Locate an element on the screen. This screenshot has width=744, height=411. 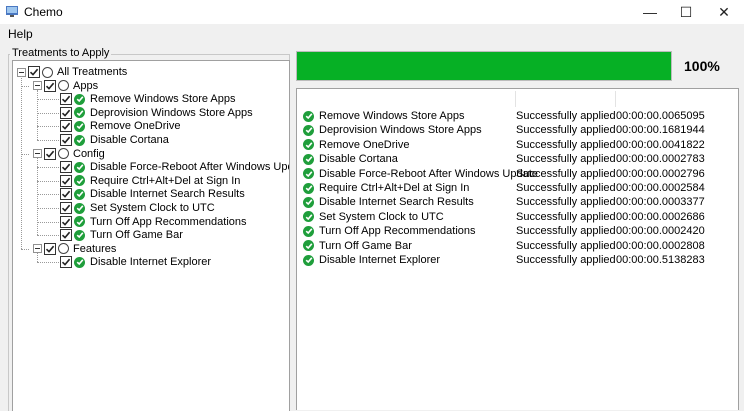
result-name: Disable Internet Search Results is located at coordinates (396, 202).